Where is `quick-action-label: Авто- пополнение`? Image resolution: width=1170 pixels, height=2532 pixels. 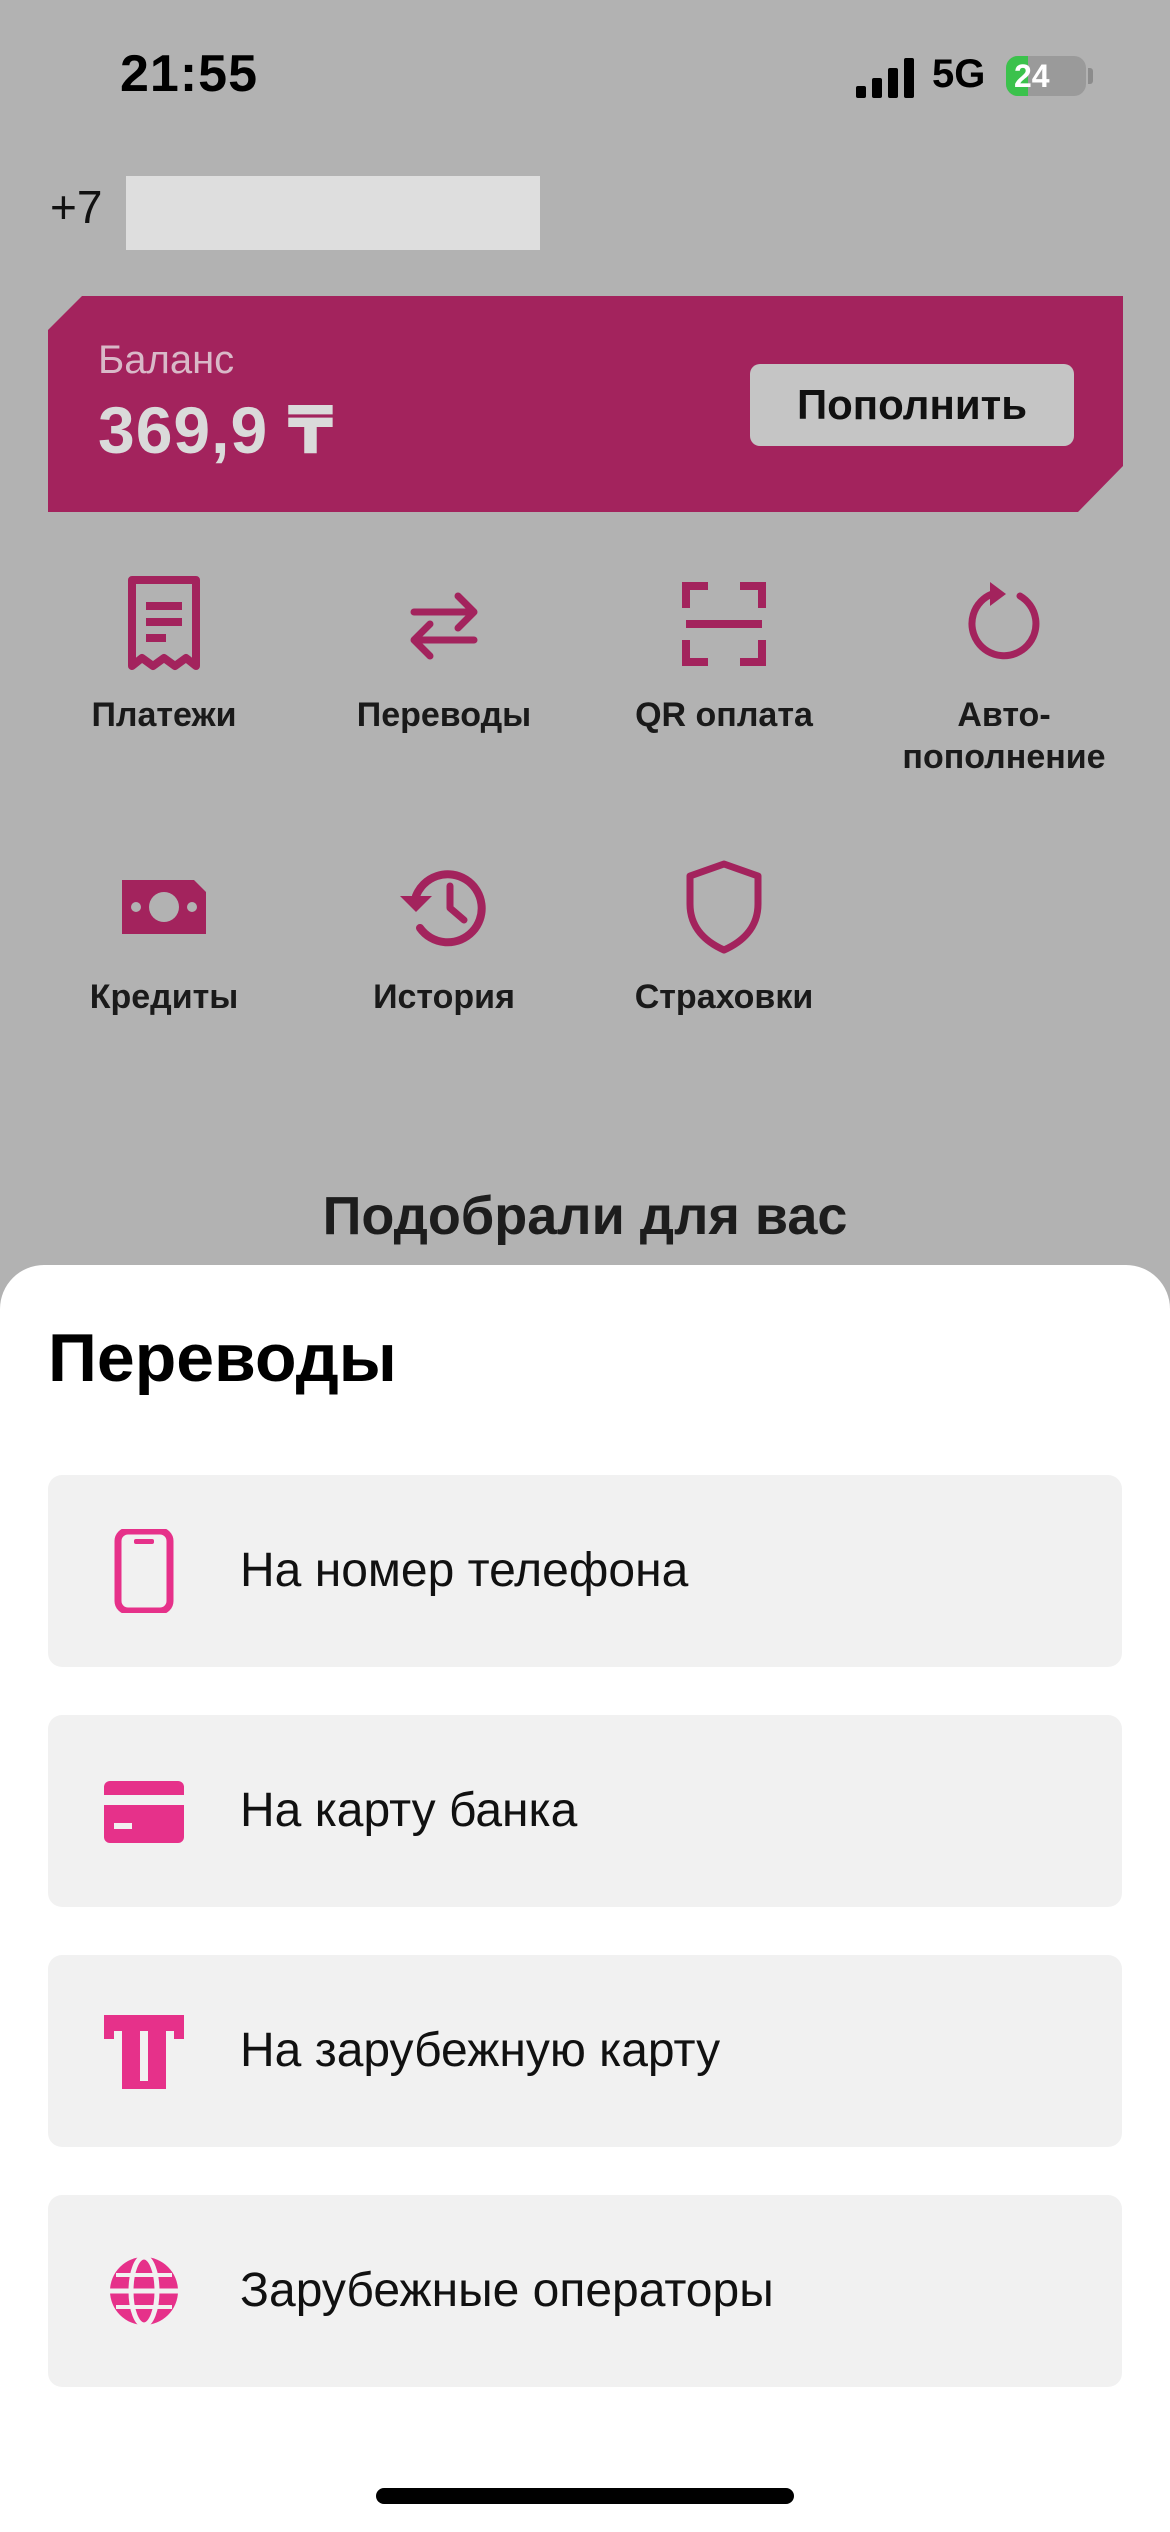 quick-action-label: Авто- пополнение is located at coordinates (1004, 736).